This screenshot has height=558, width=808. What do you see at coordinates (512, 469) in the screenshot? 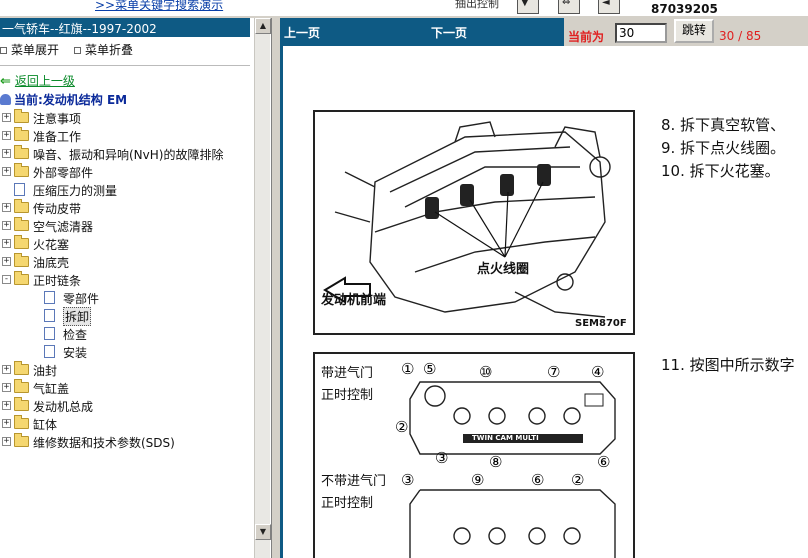
I see `valve-cover-illustration` at bounding box center [512, 469].